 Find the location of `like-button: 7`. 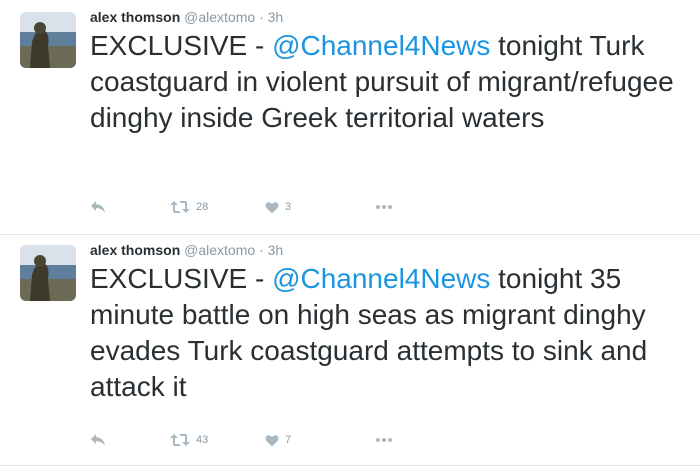

like-button: 7 is located at coordinates (278, 440).